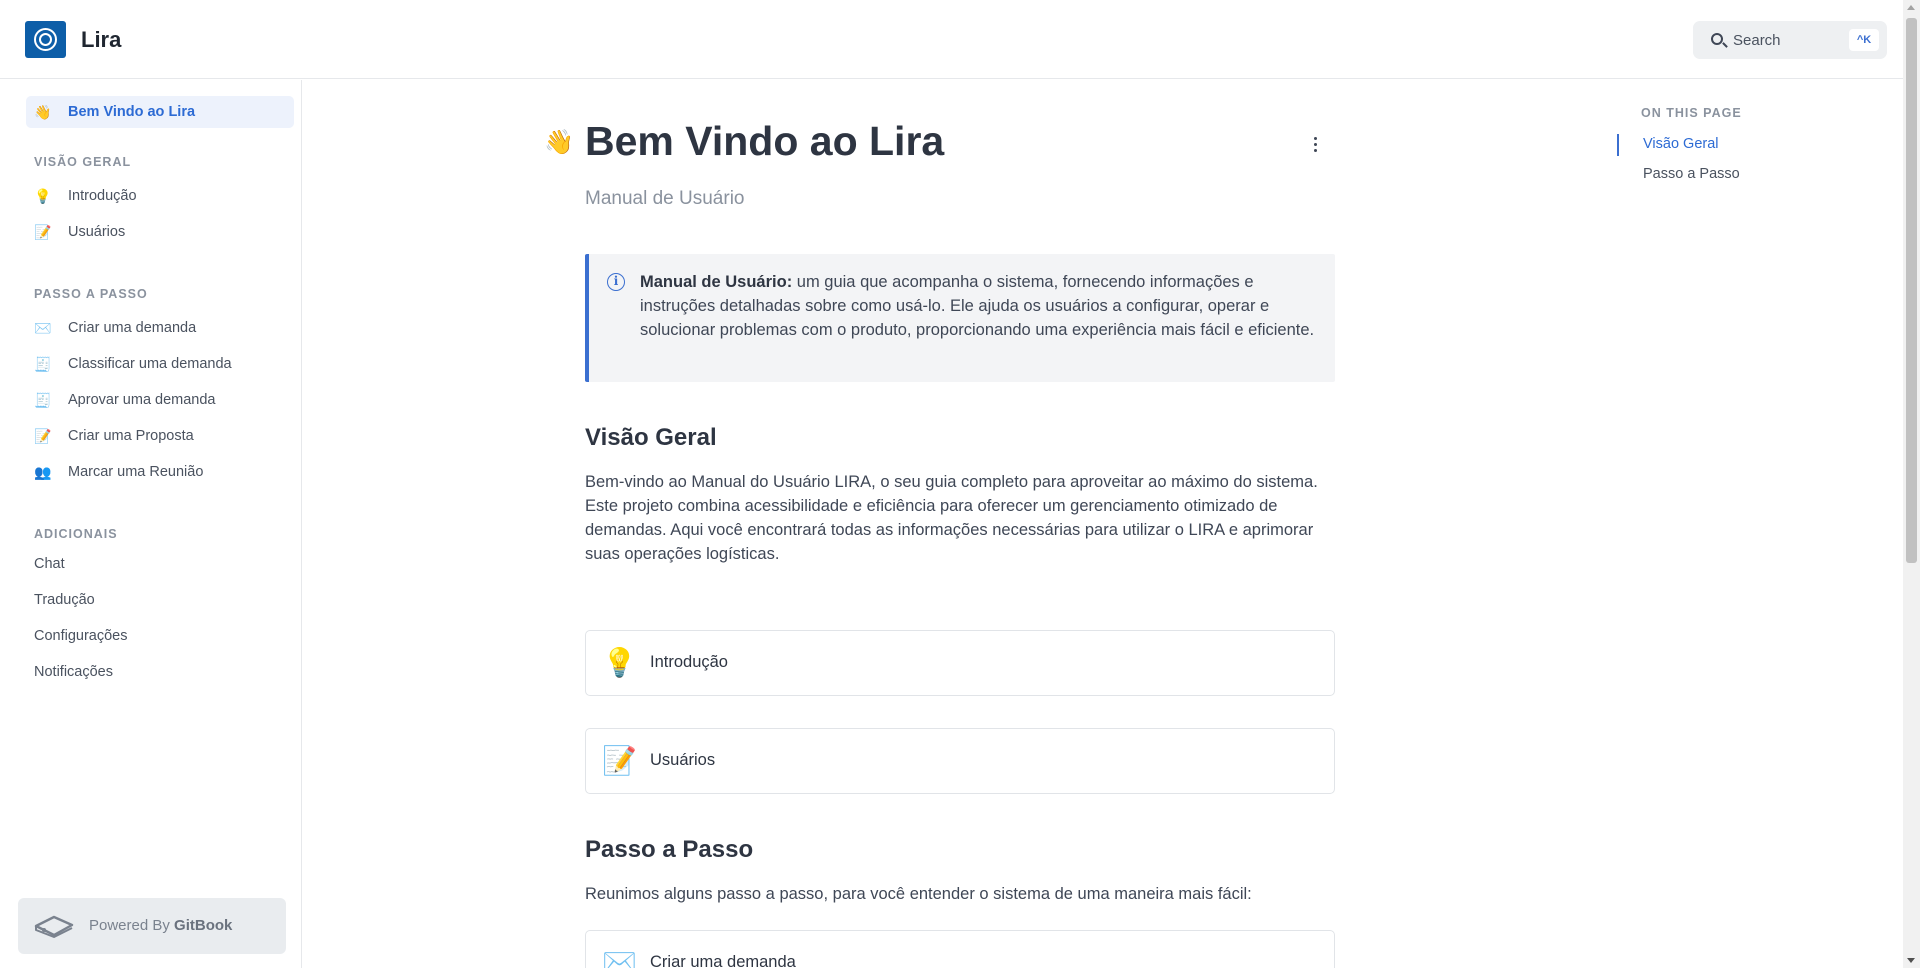 The height and width of the screenshot is (968, 1920). Describe the element at coordinates (132, 112) in the screenshot. I see `sidebar-item-label: Bem Vindo ao Lira` at that location.